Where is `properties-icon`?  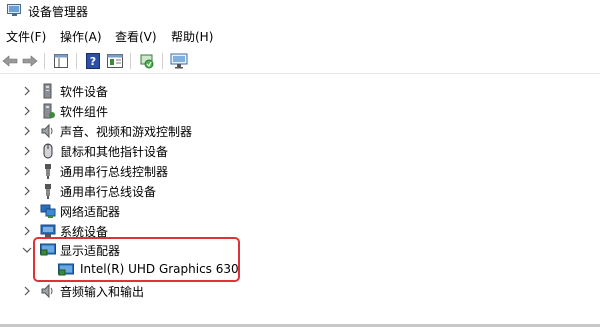 properties-icon is located at coordinates (115, 61).